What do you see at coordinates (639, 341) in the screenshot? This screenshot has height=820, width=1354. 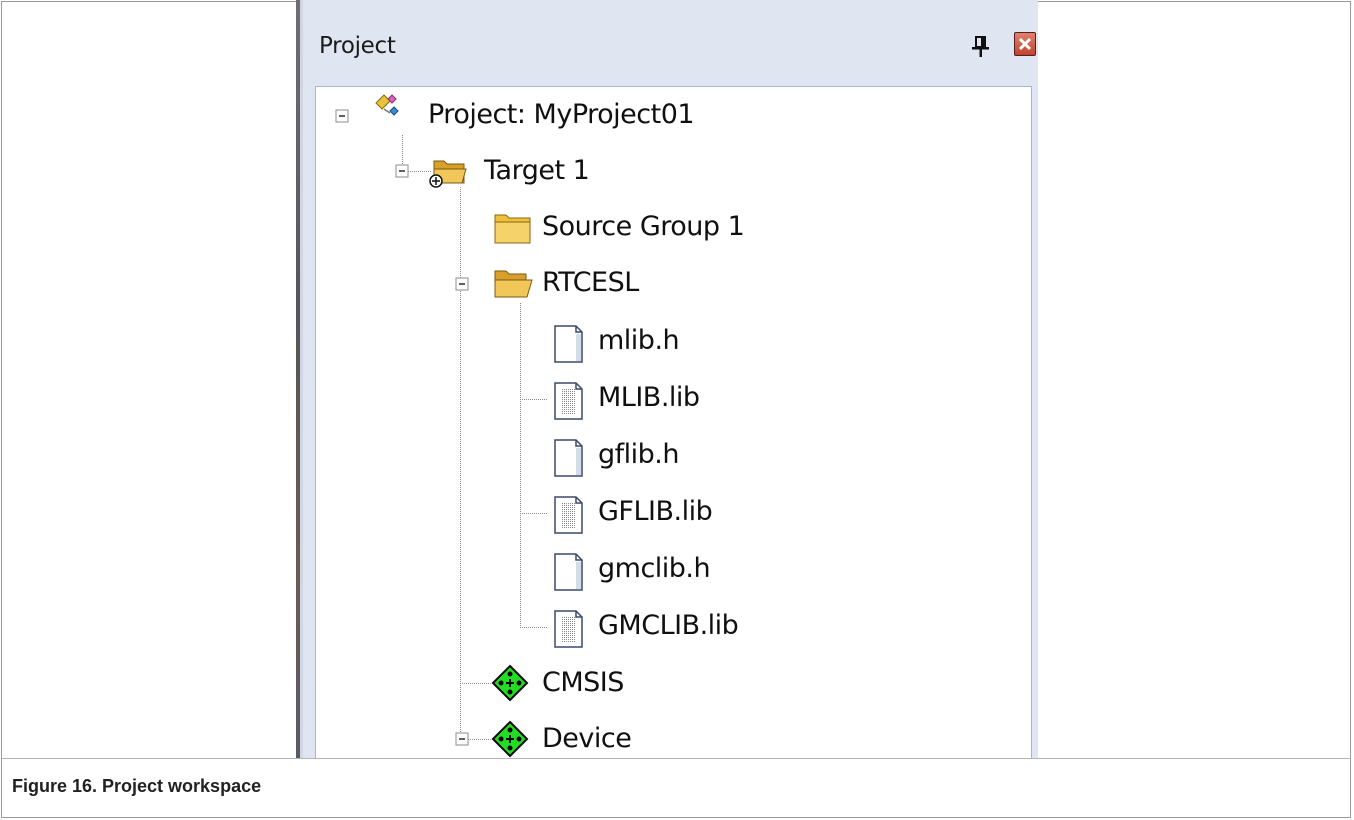 I see `tree-node-file: mlib.h` at bounding box center [639, 341].